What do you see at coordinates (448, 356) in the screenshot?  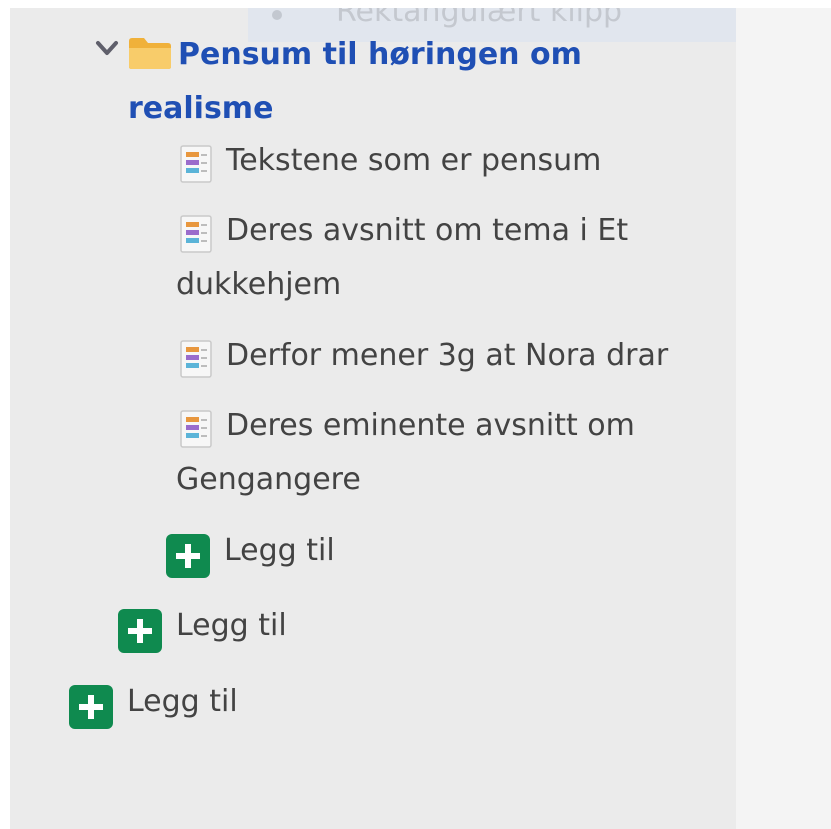 I see `document-link-nora: Derfor mener 3g at Nora drar` at bounding box center [448, 356].